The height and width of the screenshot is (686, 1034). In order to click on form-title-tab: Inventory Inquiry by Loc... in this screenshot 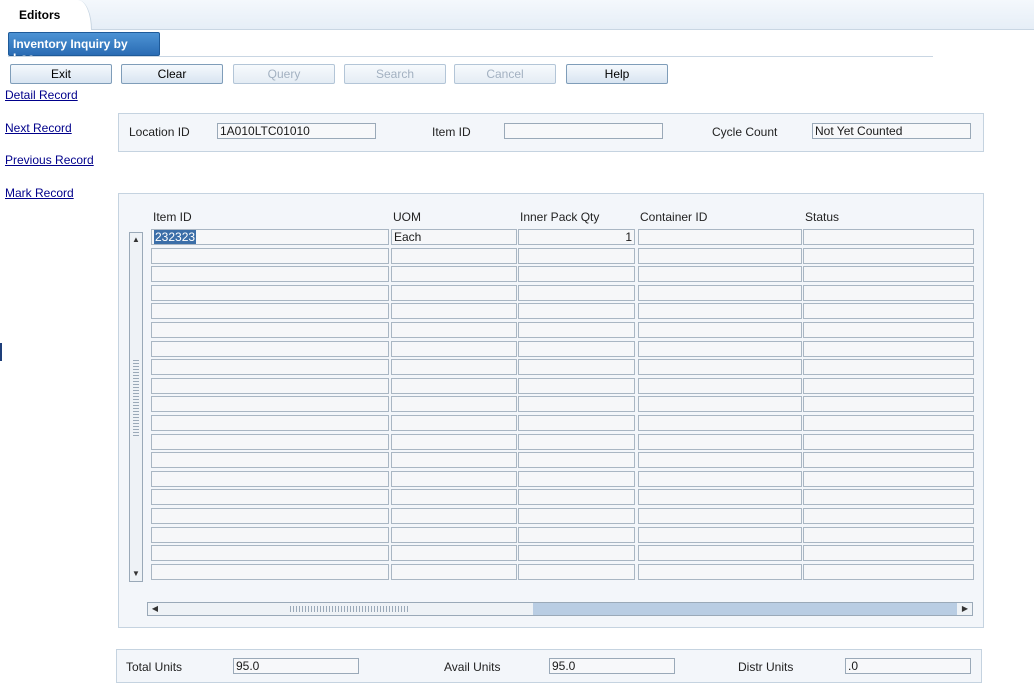, I will do `click(84, 48)`.